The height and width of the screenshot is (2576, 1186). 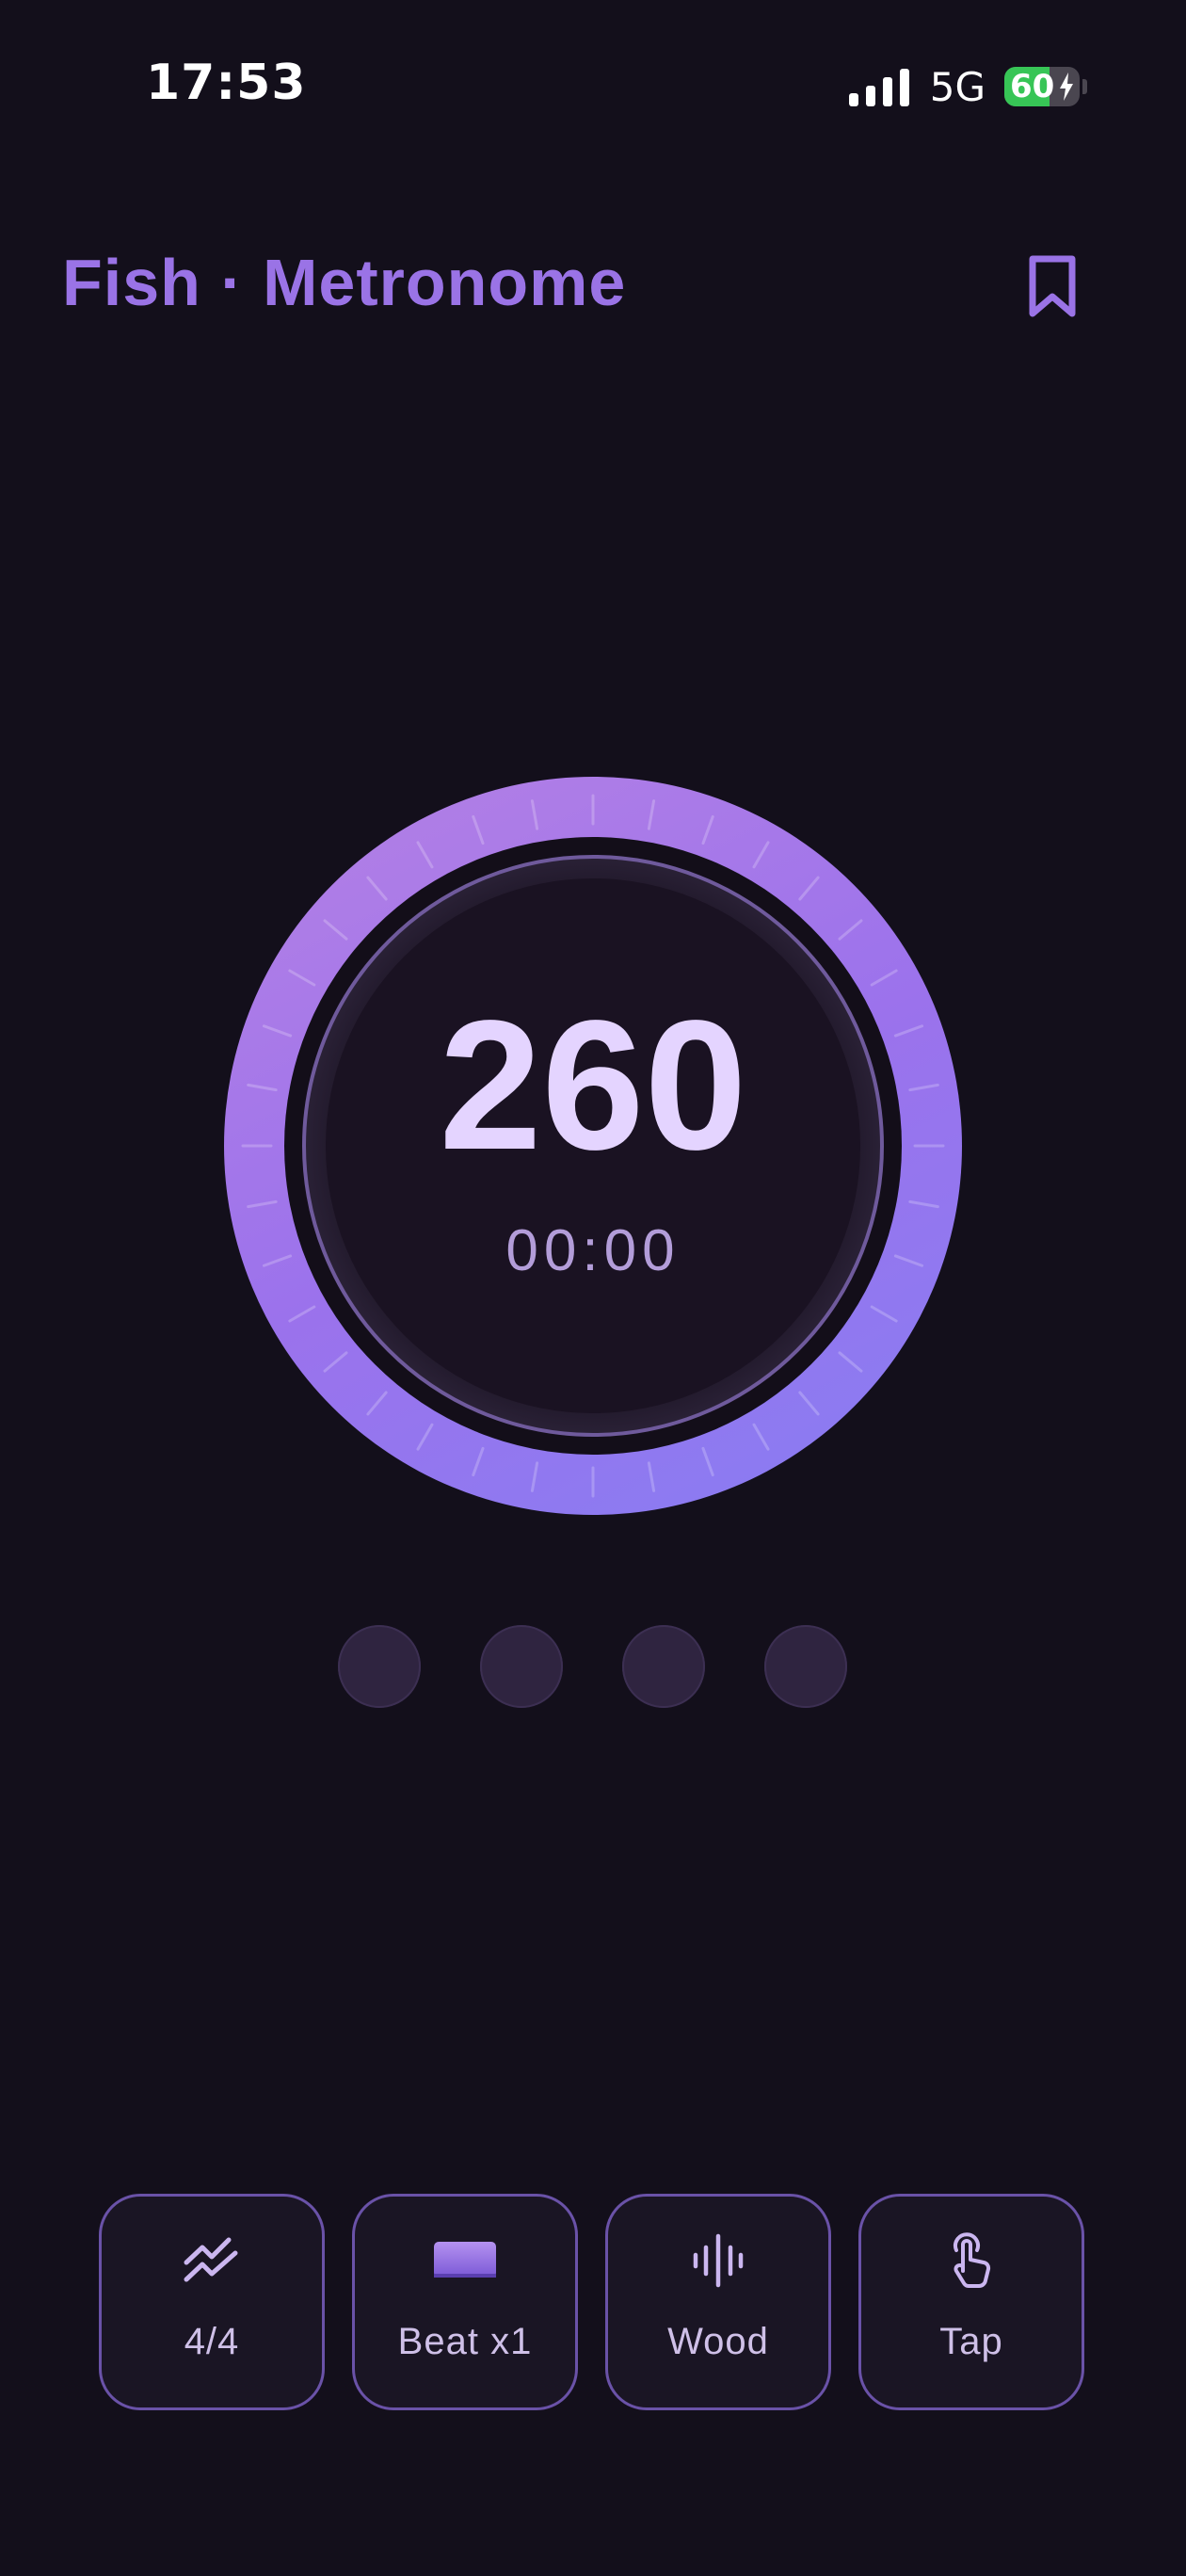 I want to click on status-indicators: 5G 60, so click(x=967, y=86).